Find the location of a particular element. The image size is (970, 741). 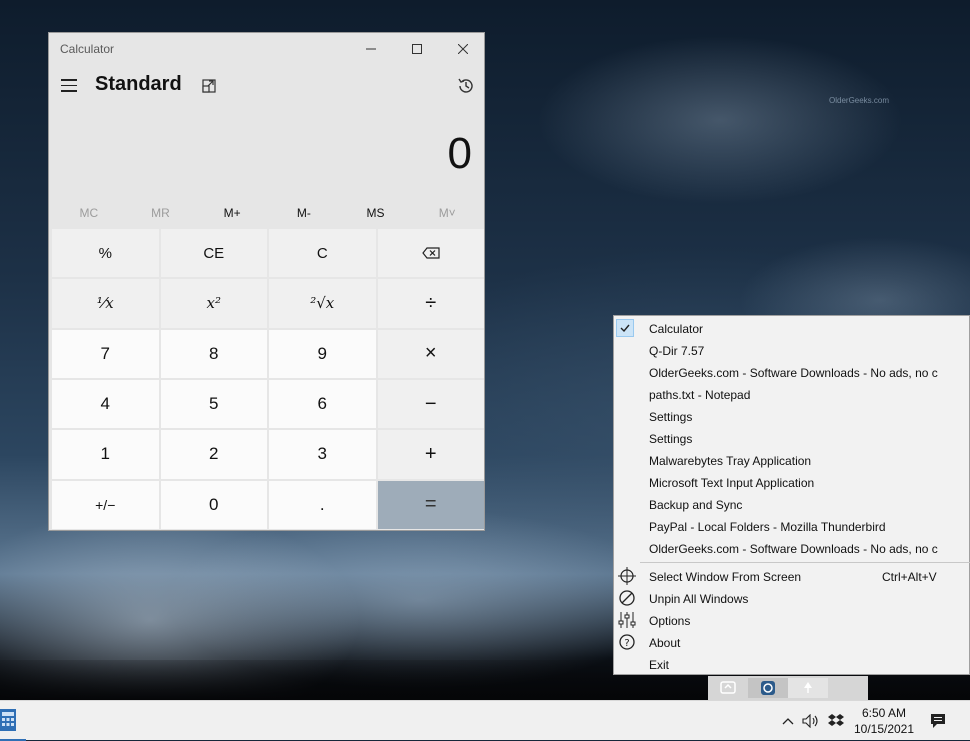

m-minus-button: M- is located at coordinates (304, 213).